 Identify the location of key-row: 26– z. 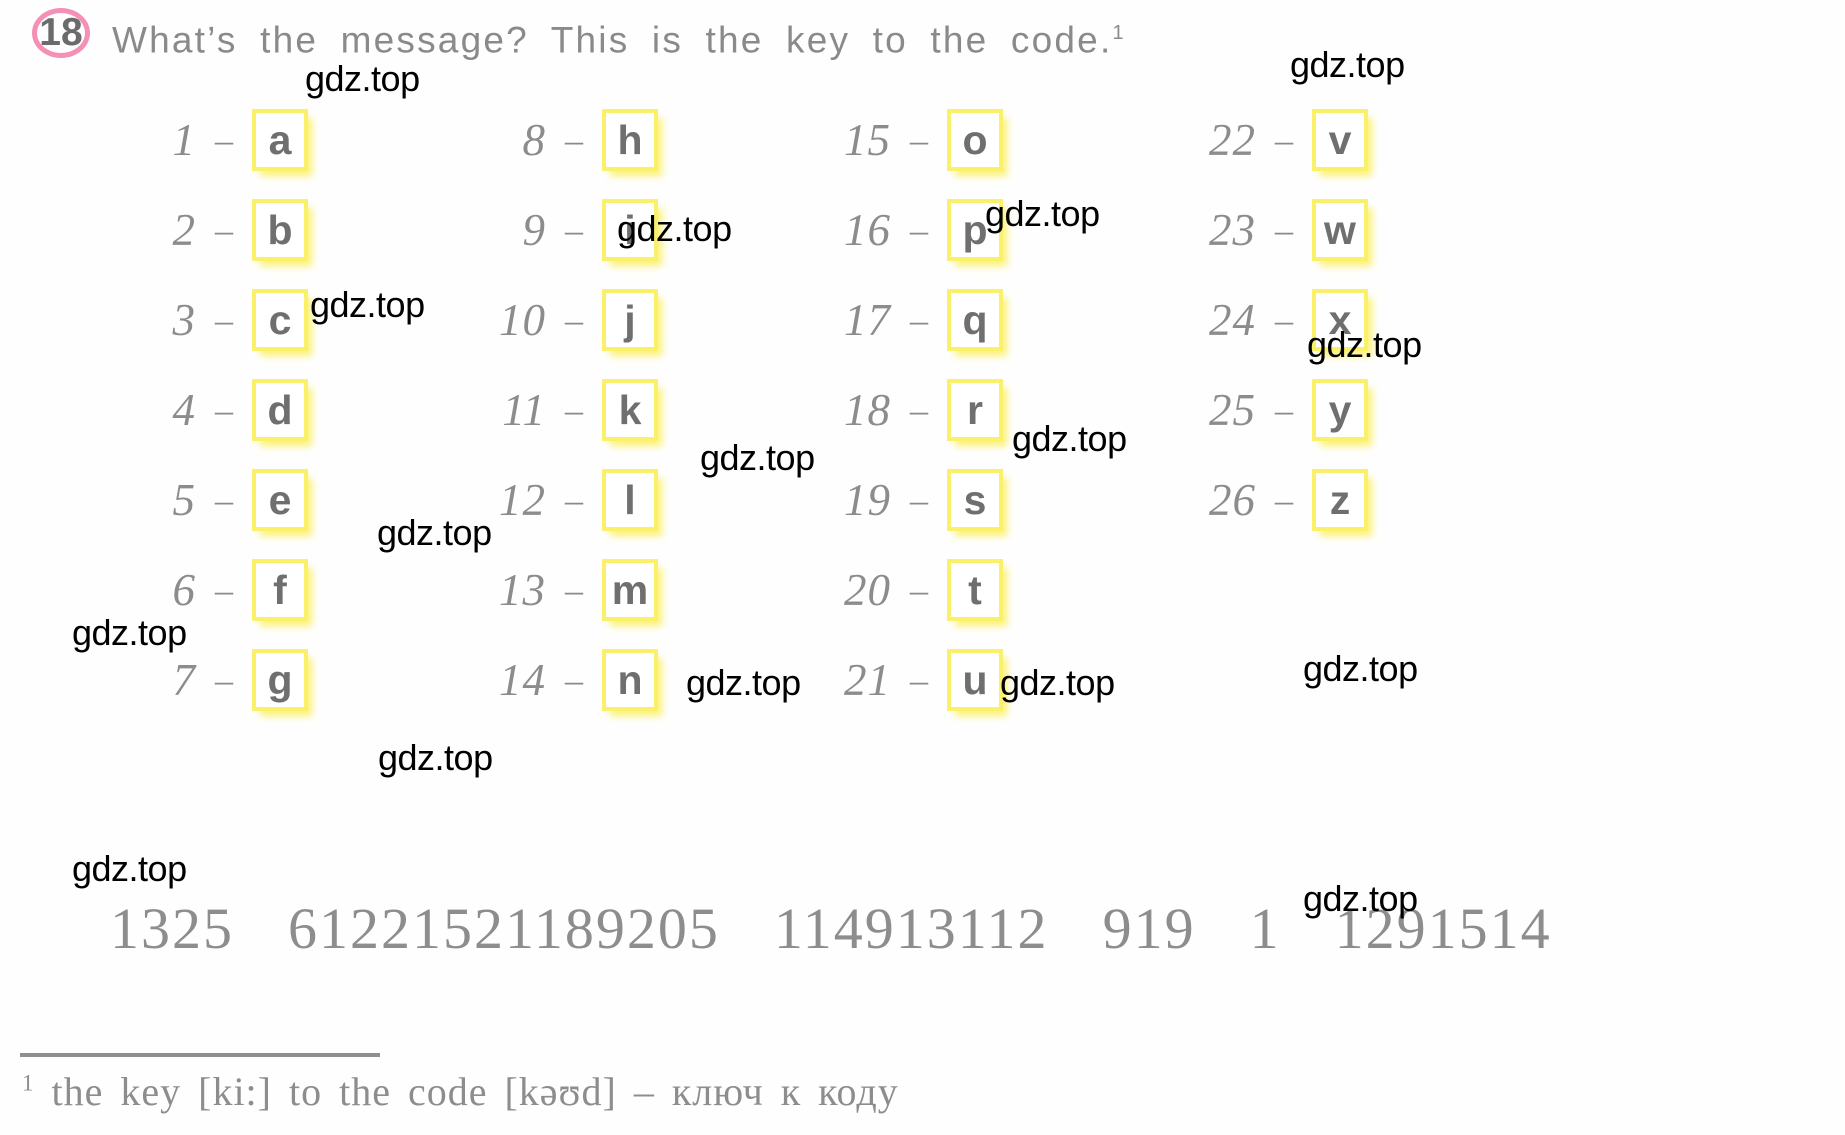
(1264, 500).